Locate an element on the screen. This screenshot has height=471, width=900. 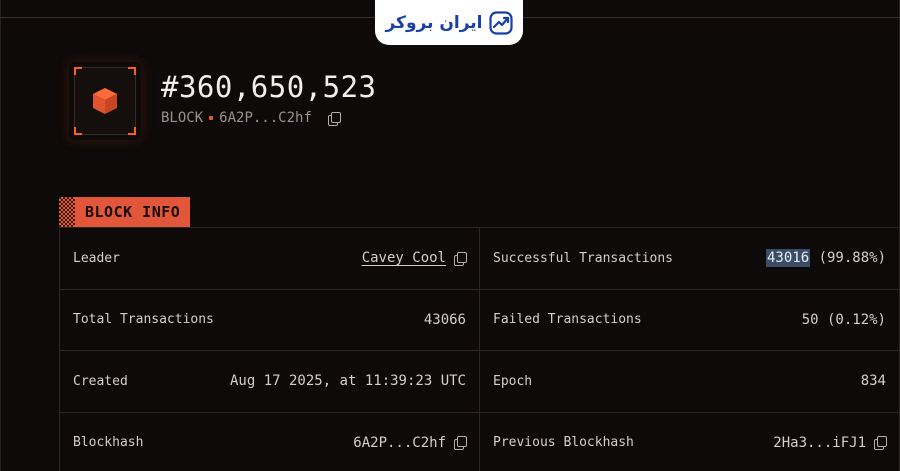
successful-tx-value: 43016 (99.88%) is located at coordinates (825, 258).